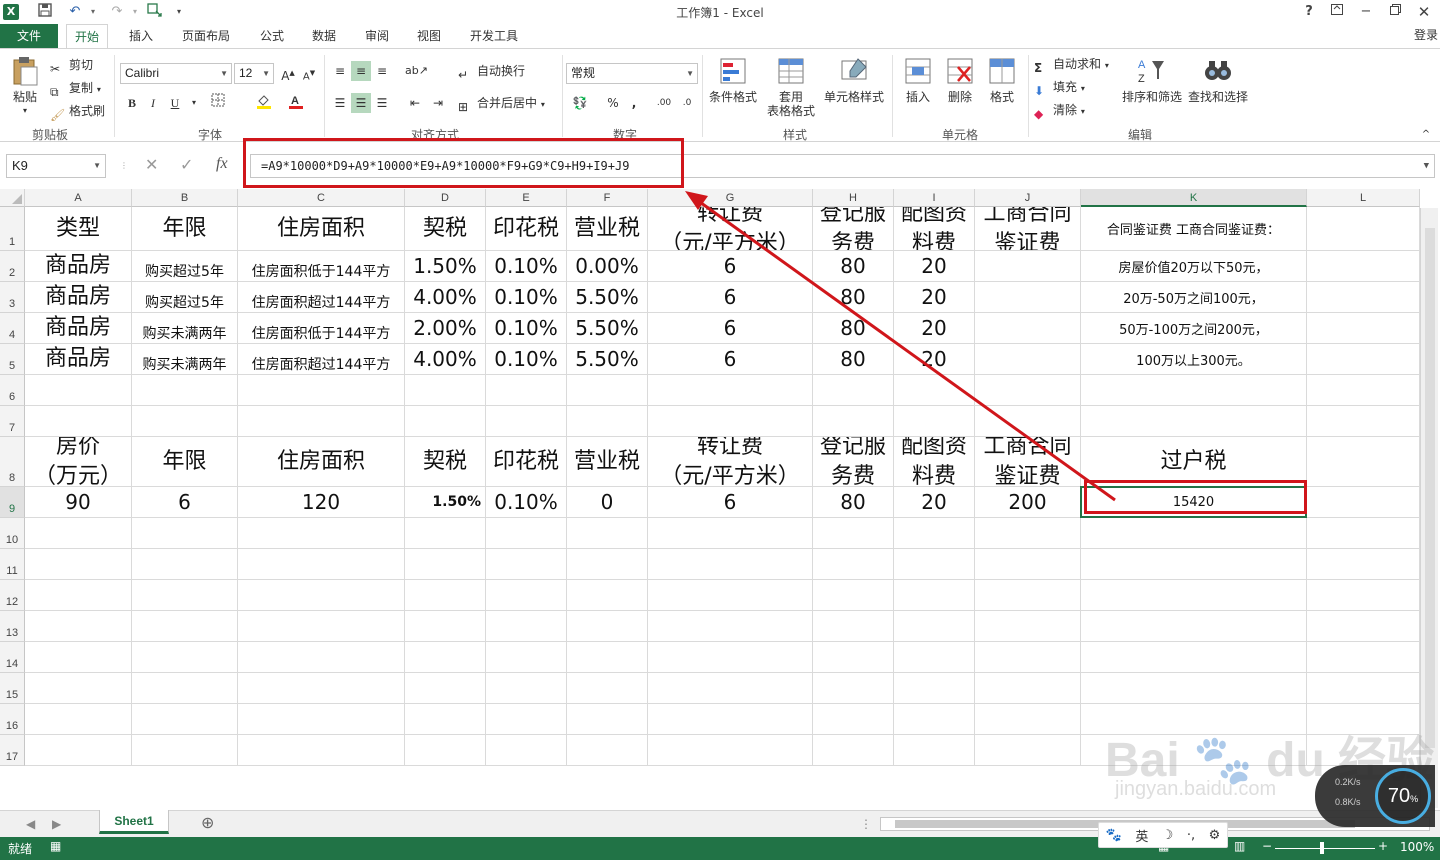  Describe the element at coordinates (56, 166) in the screenshot. I see `name-box: K9 ▼` at that location.